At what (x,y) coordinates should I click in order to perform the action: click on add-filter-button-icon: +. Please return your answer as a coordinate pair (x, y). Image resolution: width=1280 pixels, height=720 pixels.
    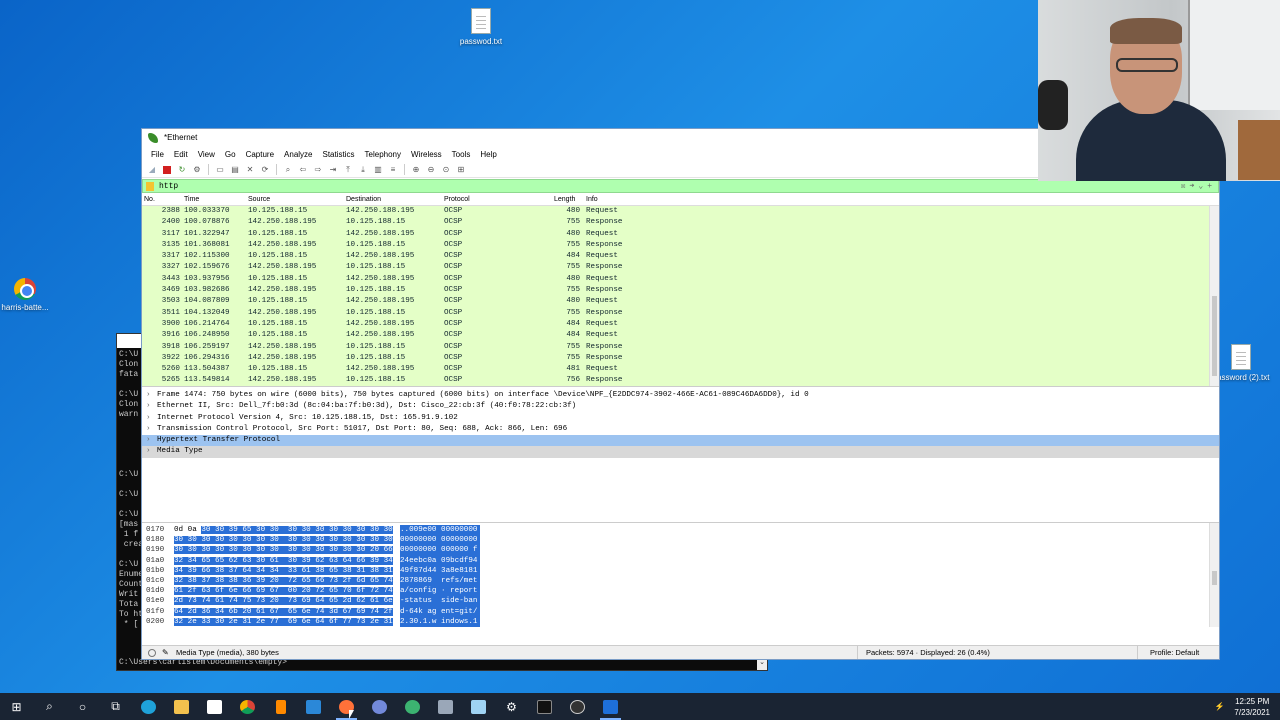
    Looking at the image, I should click on (1209, 187).